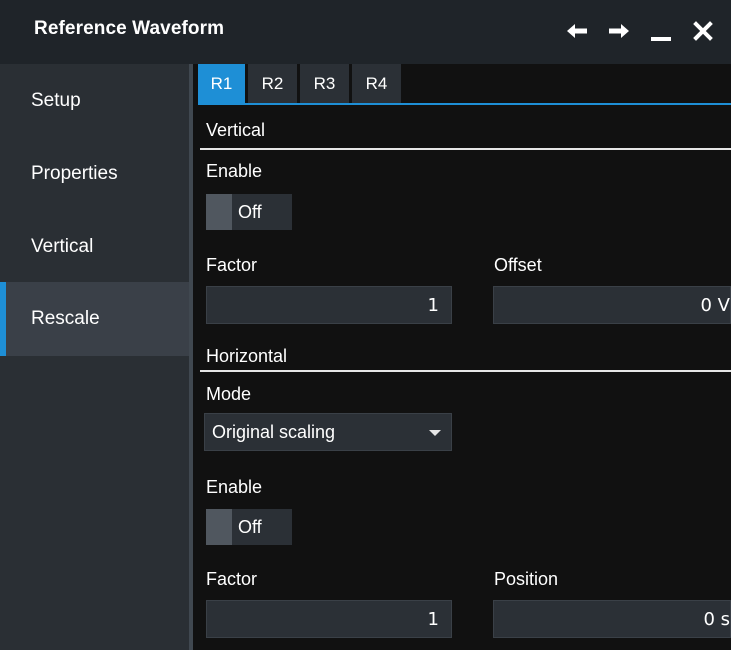 This screenshot has width=731, height=650. What do you see at coordinates (62, 246) in the screenshot?
I see `sidebar-item-label: Vertical` at bounding box center [62, 246].